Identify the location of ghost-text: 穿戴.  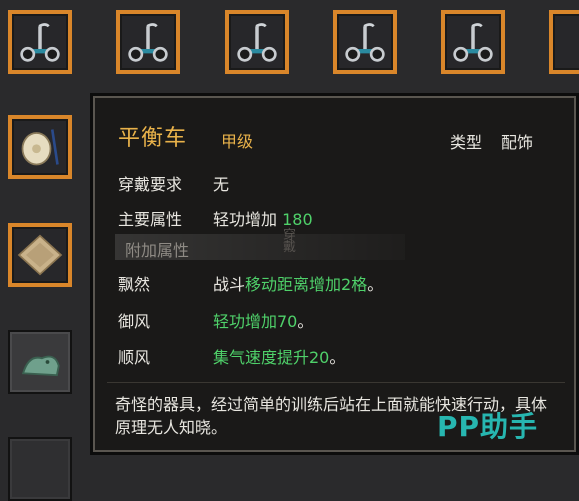
(290, 241).